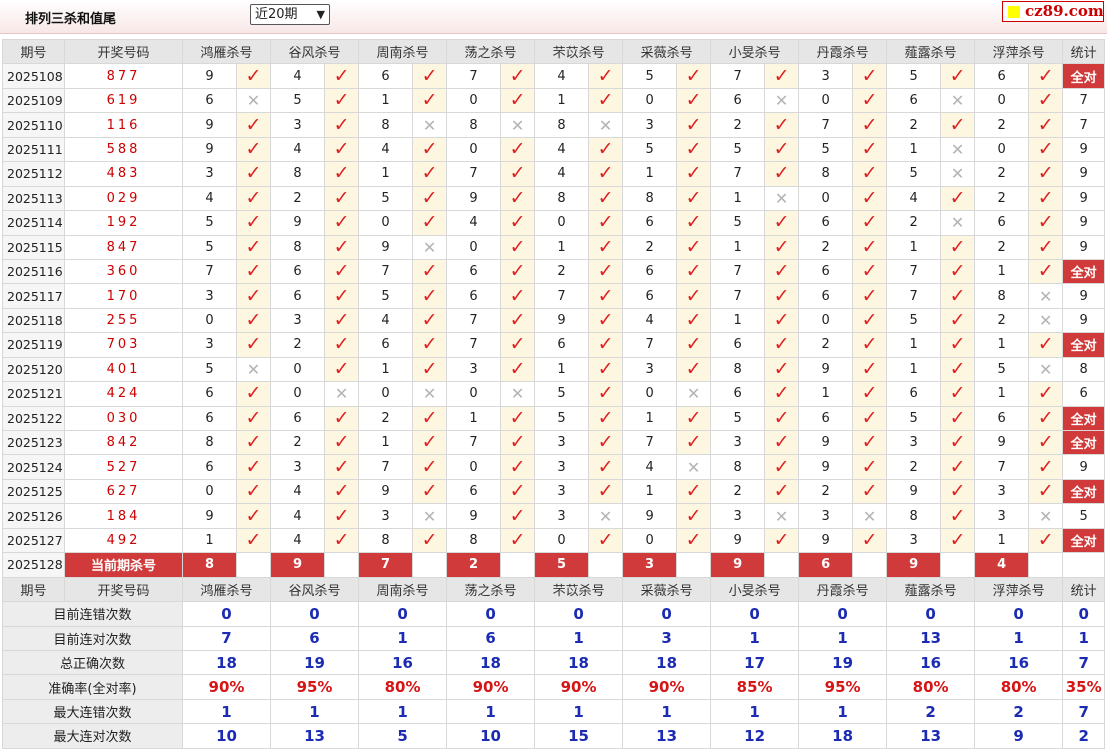  I want to click on stats-value: 9, so click(1019, 736).